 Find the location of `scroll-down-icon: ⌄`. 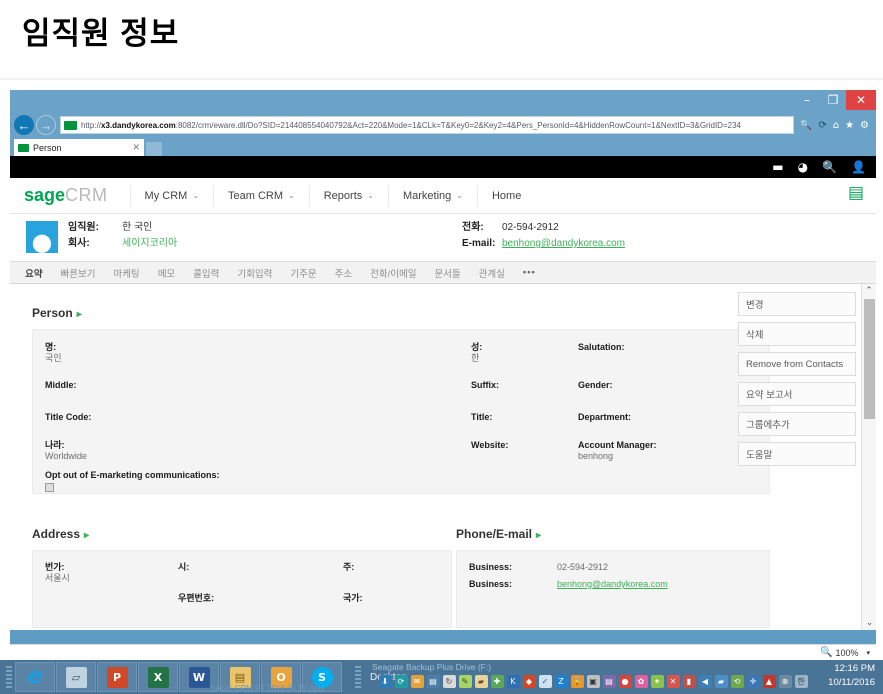

scroll-down-icon: ⌄ is located at coordinates (869, 623).